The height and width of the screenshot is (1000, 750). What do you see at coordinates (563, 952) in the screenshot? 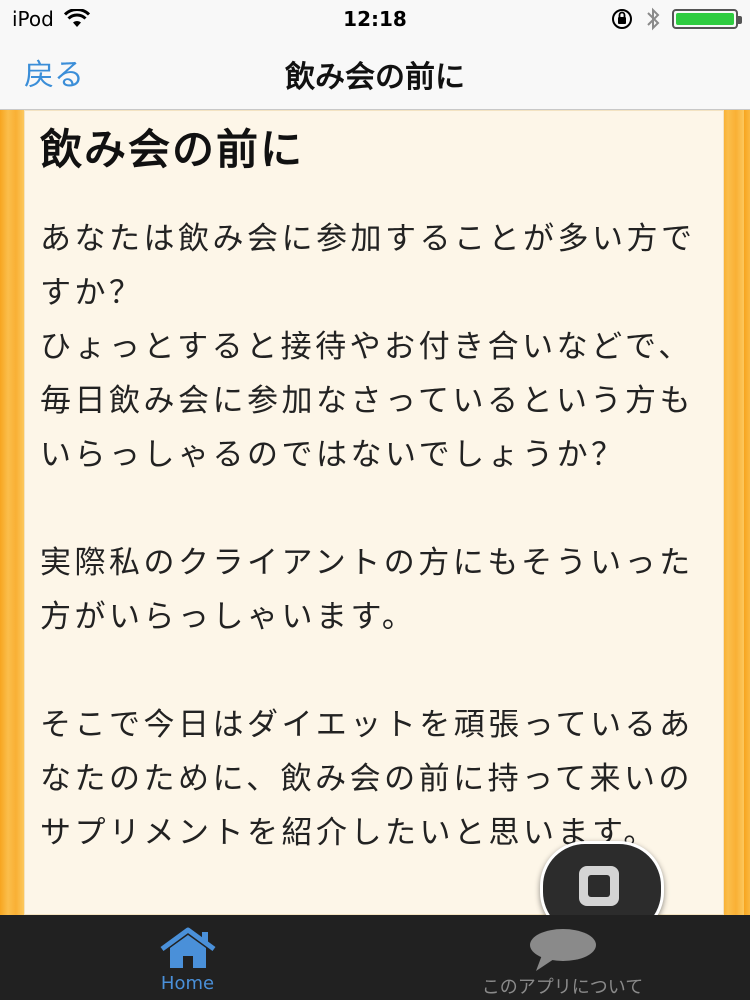
I see `speech-bubble-icon` at bounding box center [563, 952].